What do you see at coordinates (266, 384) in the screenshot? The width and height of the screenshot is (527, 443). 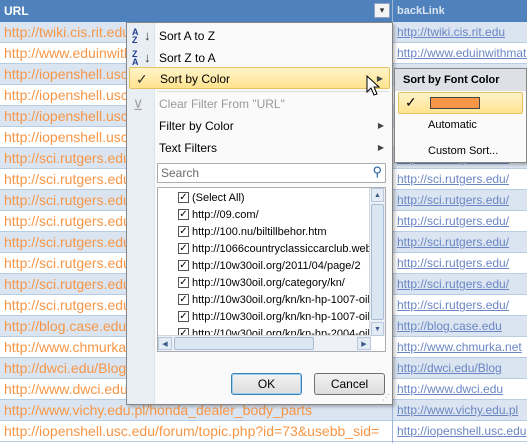 I see `ok-button: OK` at bounding box center [266, 384].